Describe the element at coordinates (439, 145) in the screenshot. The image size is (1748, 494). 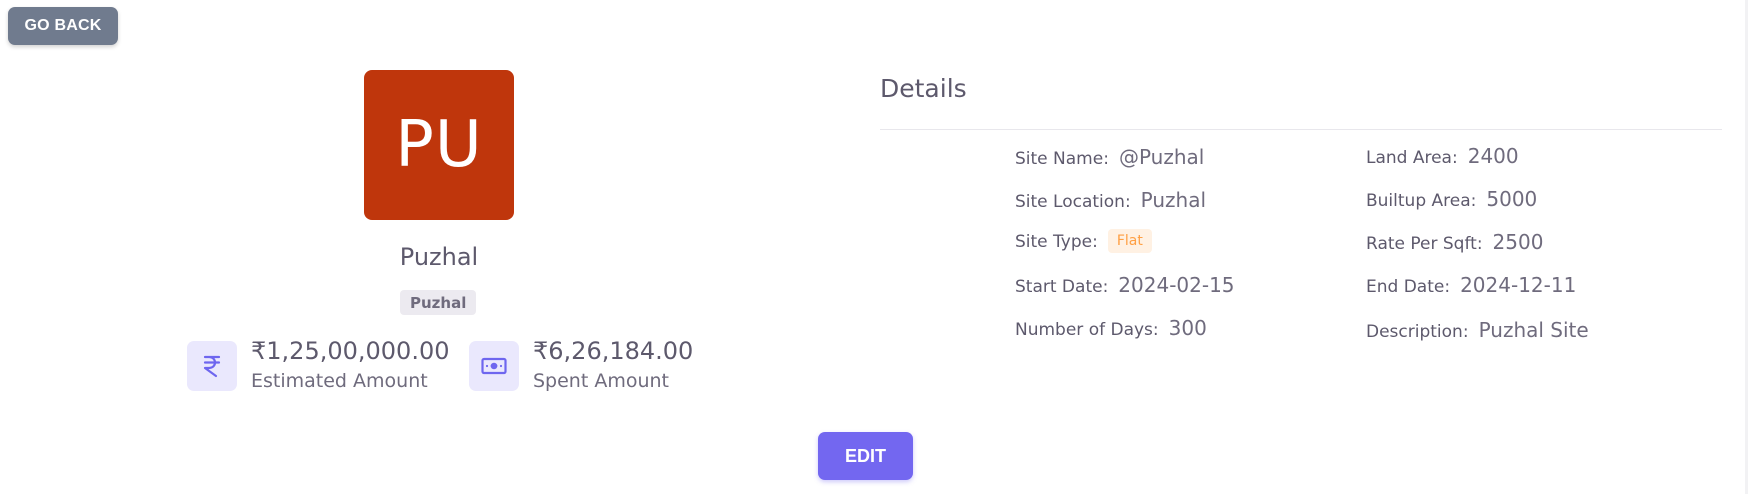
I see `avatar: PU` at that location.